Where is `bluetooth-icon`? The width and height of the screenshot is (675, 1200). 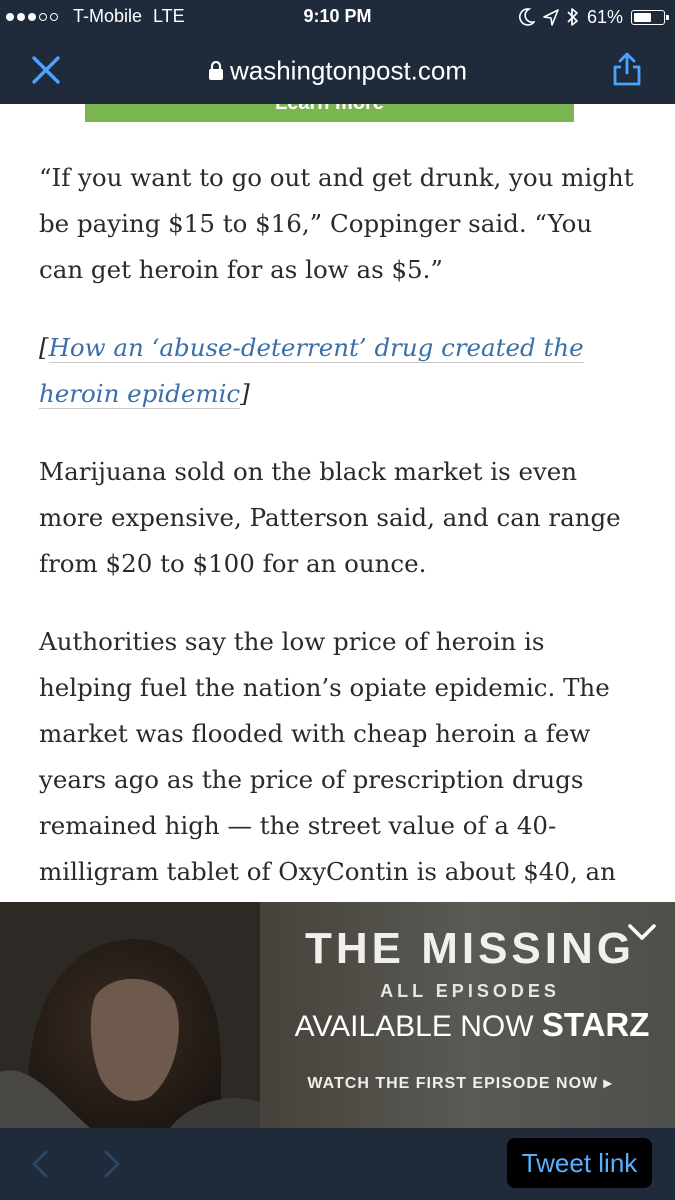
bluetooth-icon is located at coordinates (572, 17).